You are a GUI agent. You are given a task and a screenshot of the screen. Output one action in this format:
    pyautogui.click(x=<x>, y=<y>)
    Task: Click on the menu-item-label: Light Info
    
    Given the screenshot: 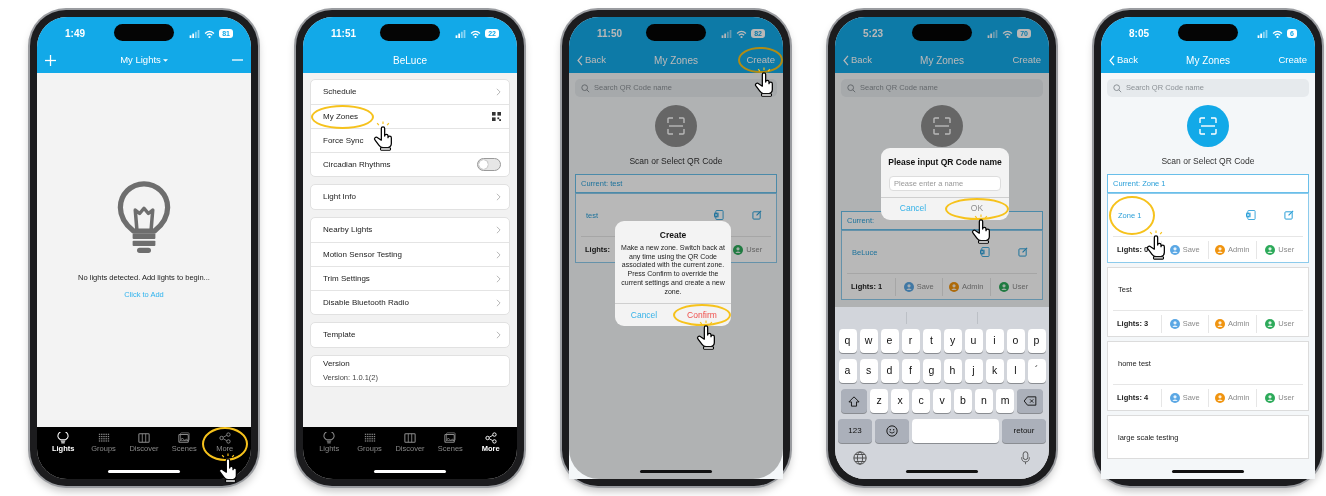 What is the action you would take?
    pyautogui.click(x=339, y=197)
    